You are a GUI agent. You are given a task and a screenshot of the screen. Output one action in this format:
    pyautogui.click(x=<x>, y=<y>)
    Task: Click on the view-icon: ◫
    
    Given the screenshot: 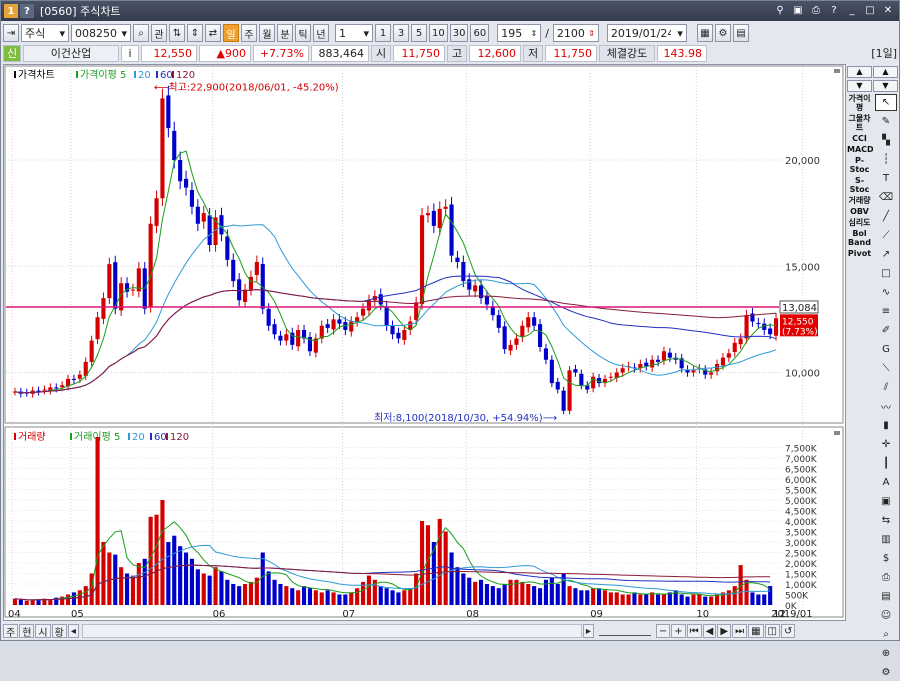 What is the action you would take?
    pyautogui.click(x=772, y=631)
    